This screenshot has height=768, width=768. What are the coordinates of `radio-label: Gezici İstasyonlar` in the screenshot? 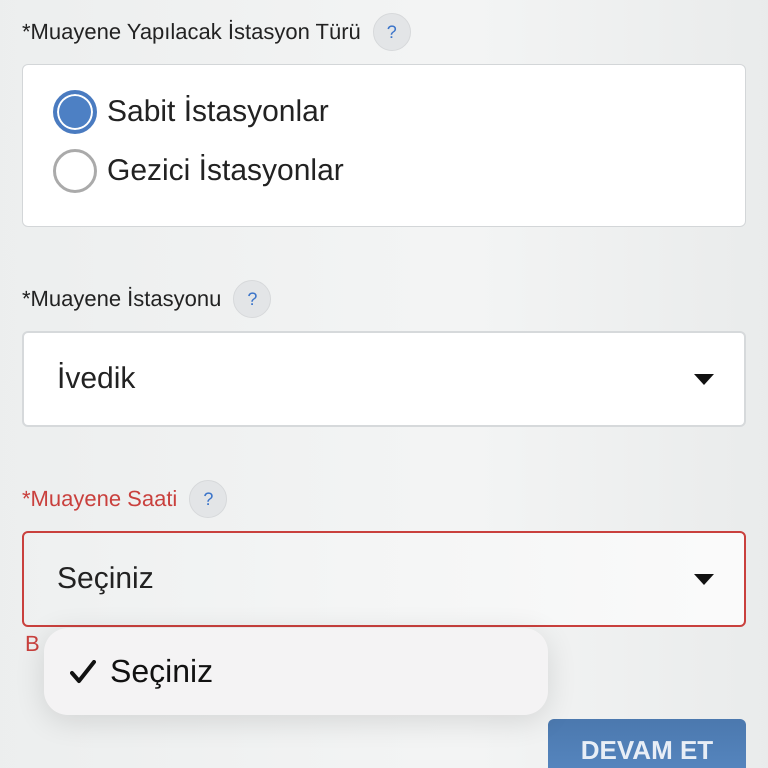 It's located at (225, 171).